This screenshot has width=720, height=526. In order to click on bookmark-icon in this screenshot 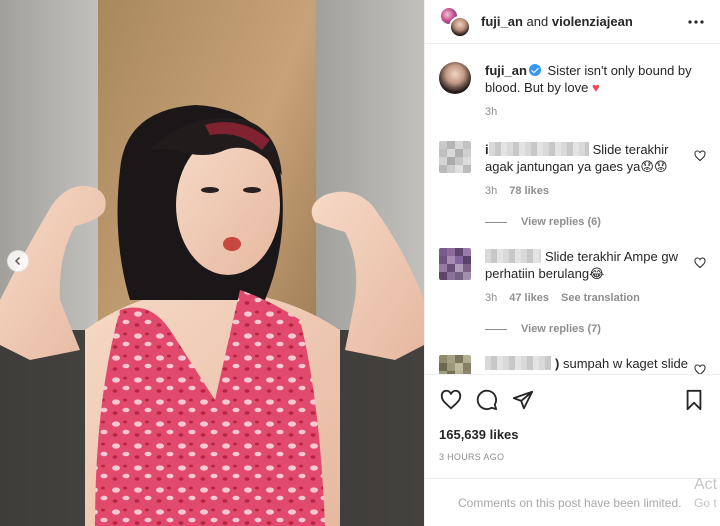, I will do `click(694, 400)`.